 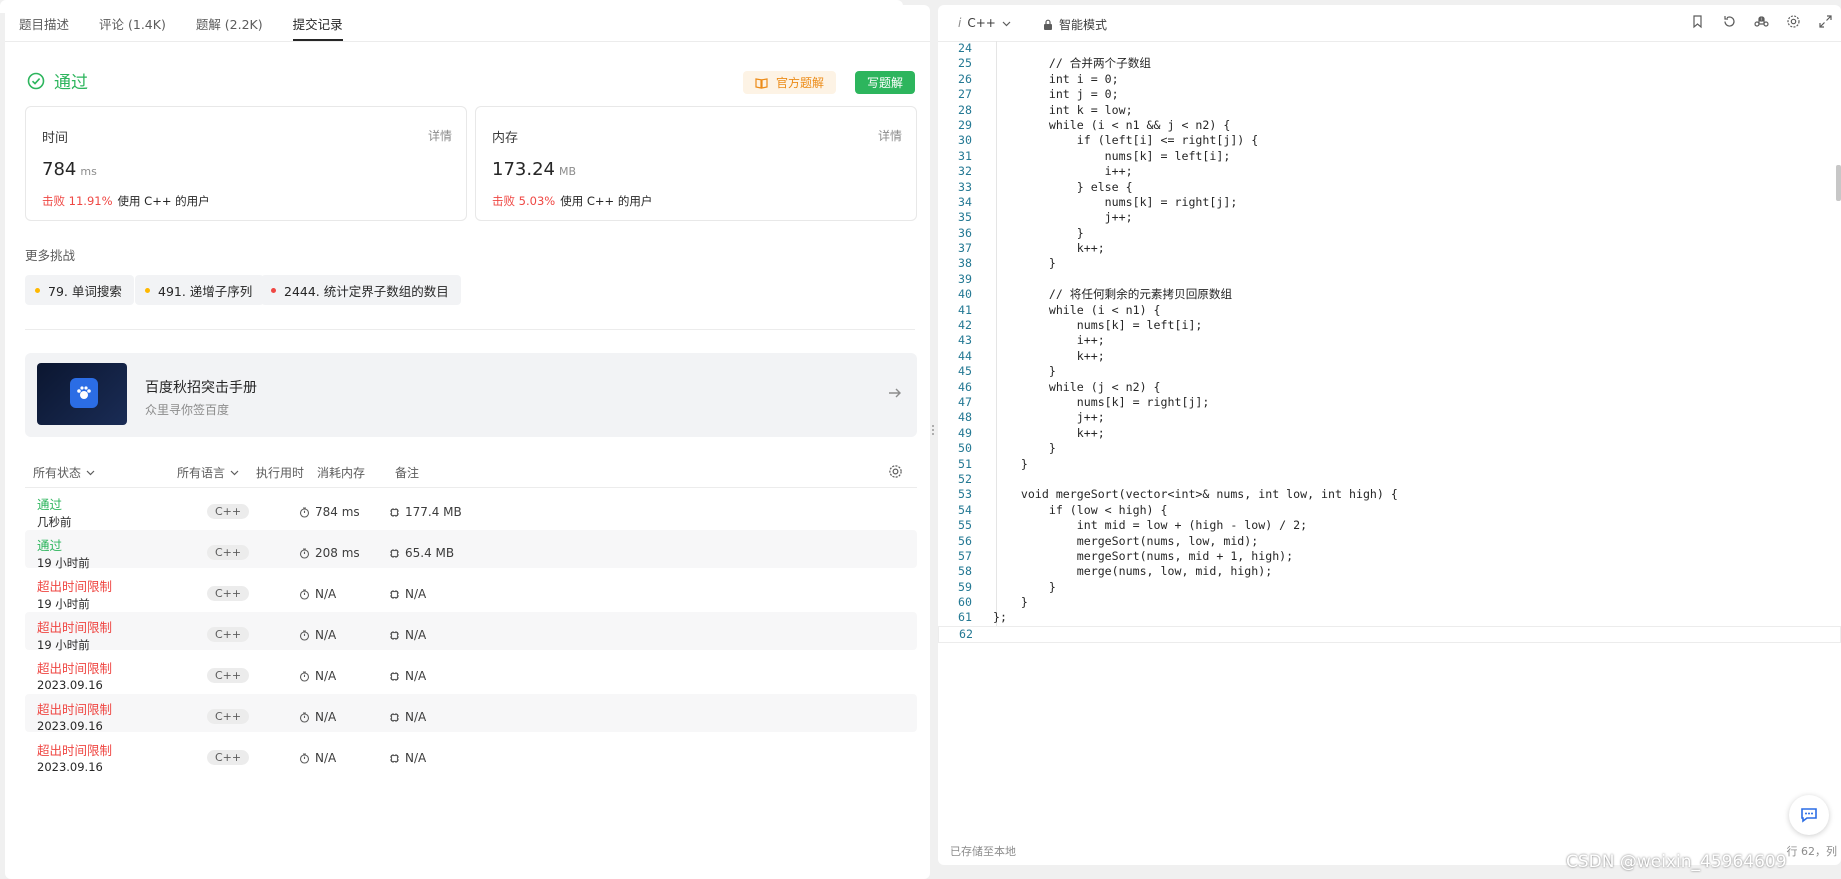 What do you see at coordinates (1389, 525) in the screenshot?
I see `code-line: 55 int mid = low + (high - low) / 2;` at bounding box center [1389, 525].